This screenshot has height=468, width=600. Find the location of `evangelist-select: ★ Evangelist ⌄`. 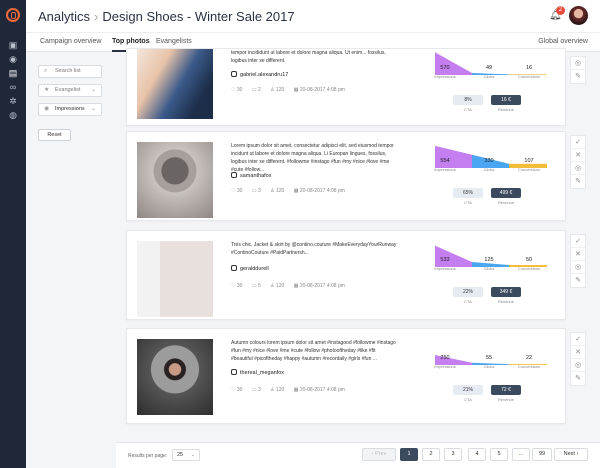

evangelist-select: ★ Evangelist ⌄ is located at coordinates (70, 90).